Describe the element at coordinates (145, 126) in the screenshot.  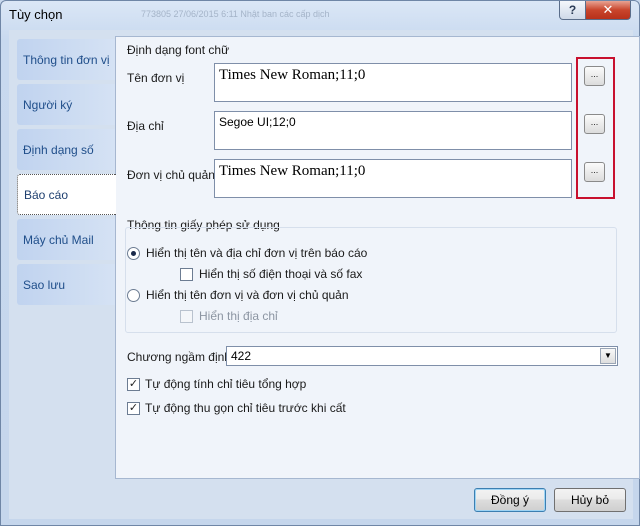
I see `font-row-label-dia-chi: Địa chỉ` at that location.